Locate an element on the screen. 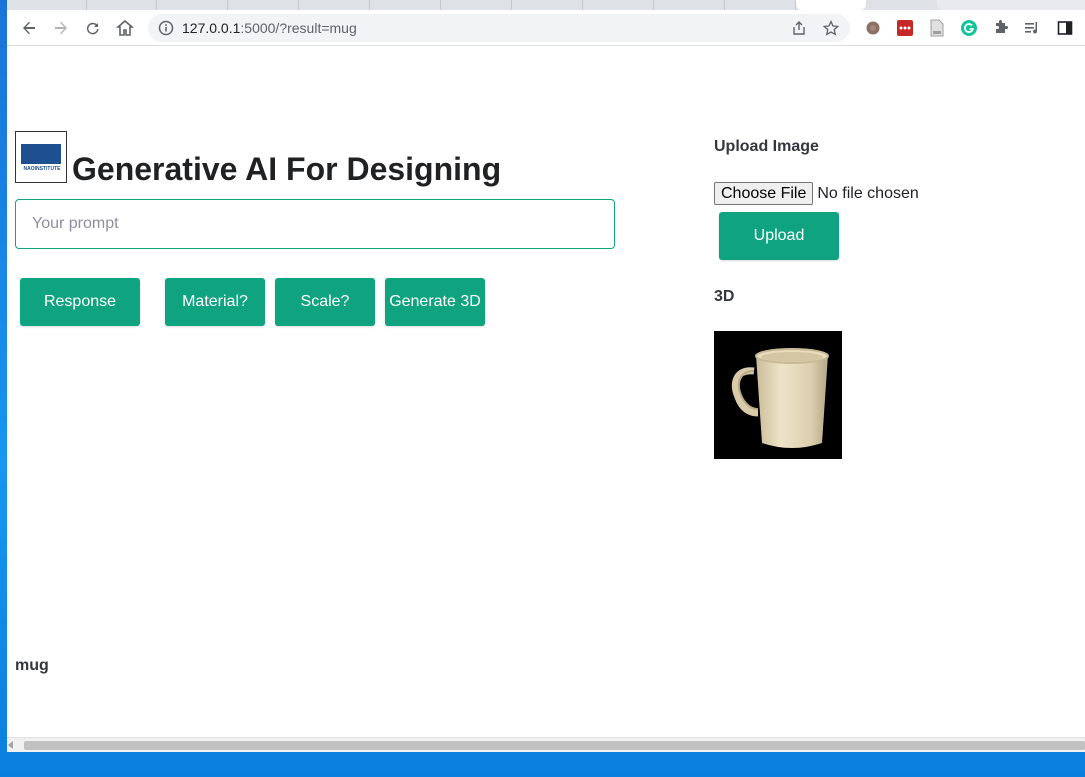  horizontal-scrollbar is located at coordinates (546, 744).